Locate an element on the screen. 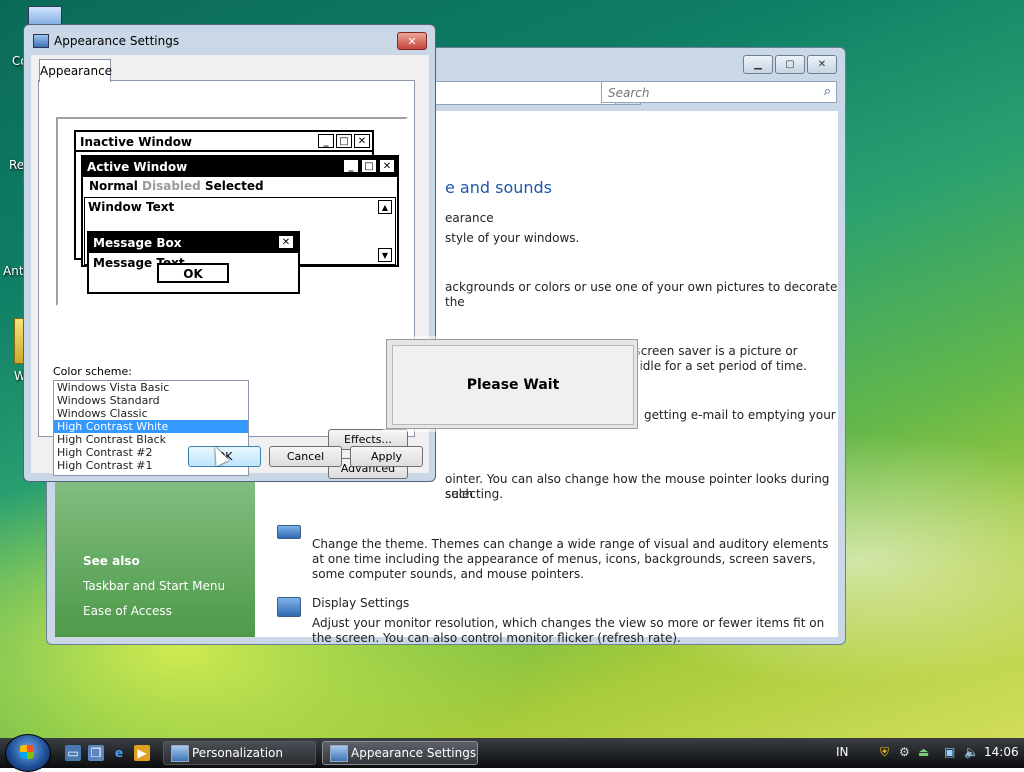 Image resolution: width=1024 pixels, height=772 pixels. appearance-icon is located at coordinates (41, 41).